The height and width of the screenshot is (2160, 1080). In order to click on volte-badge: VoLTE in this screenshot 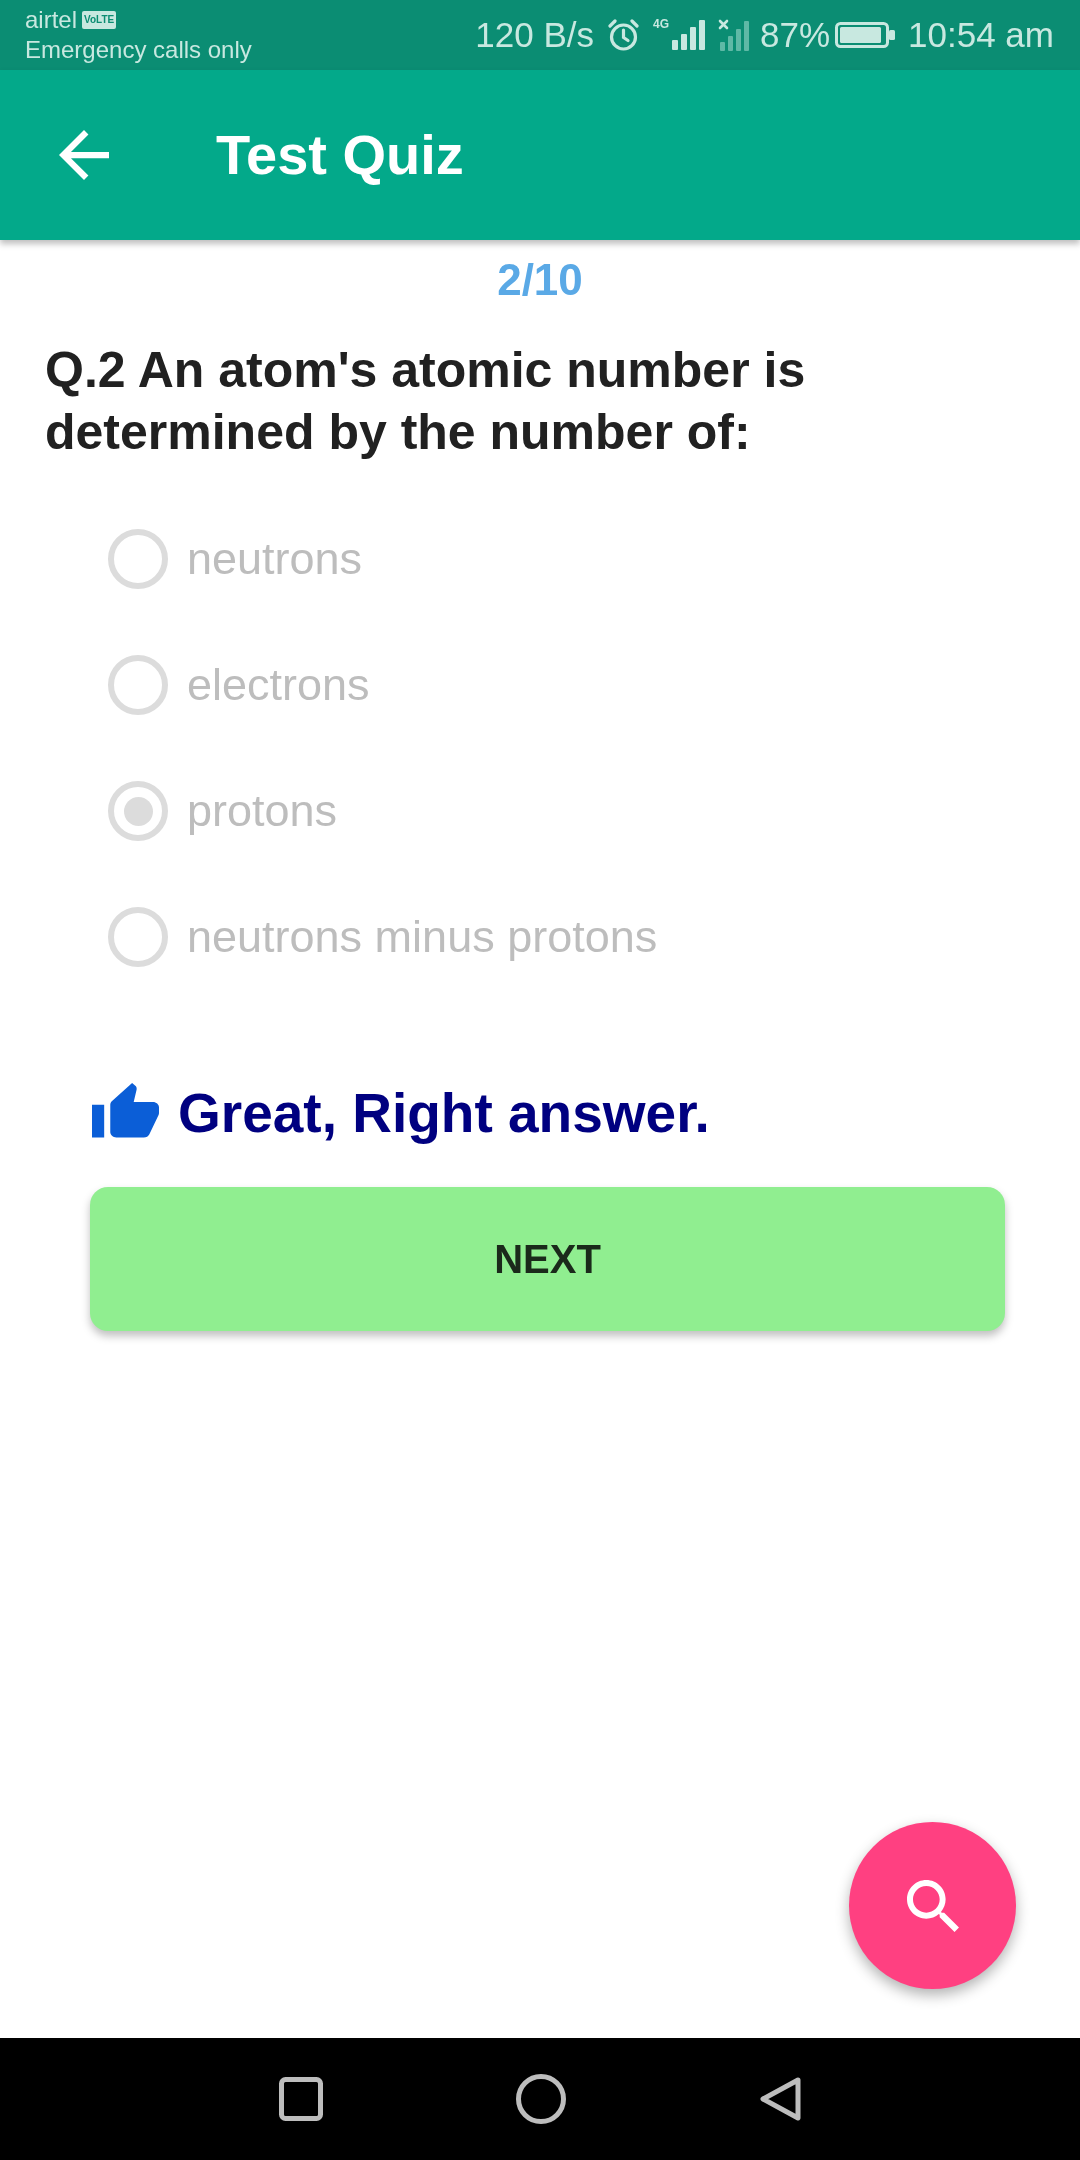, I will do `click(99, 20)`.